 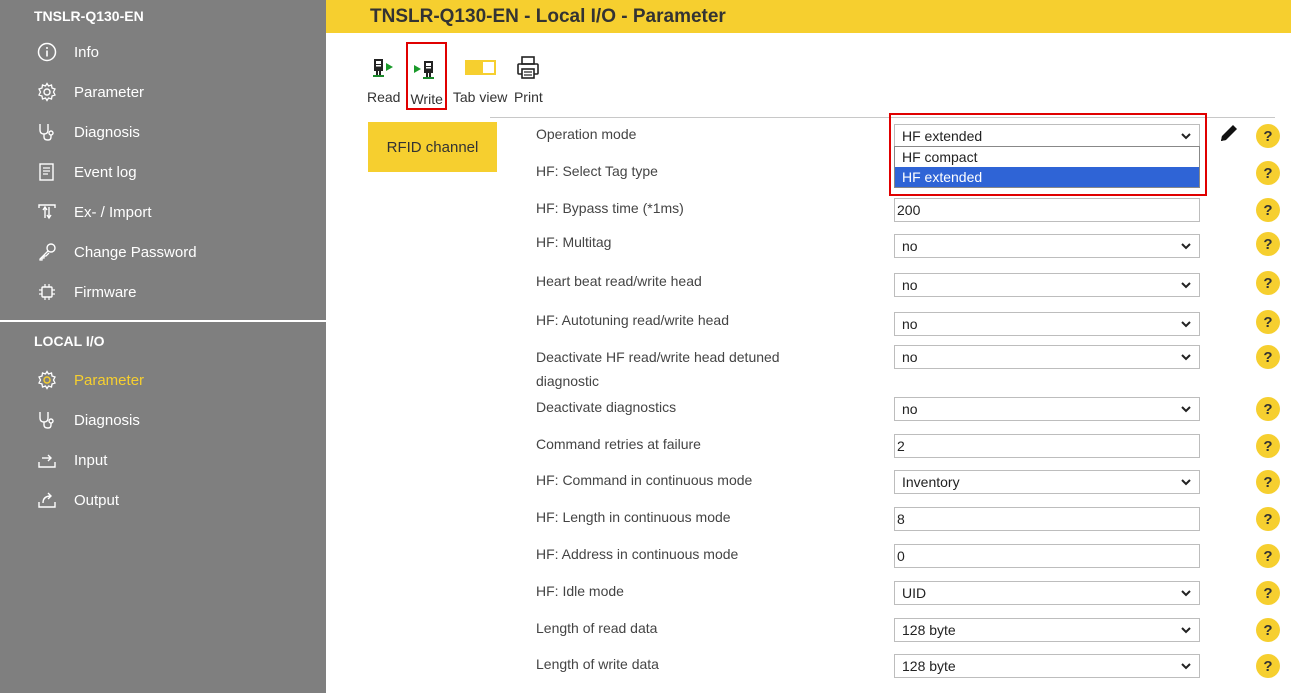 I want to click on chip-icon, so click(x=47, y=292).